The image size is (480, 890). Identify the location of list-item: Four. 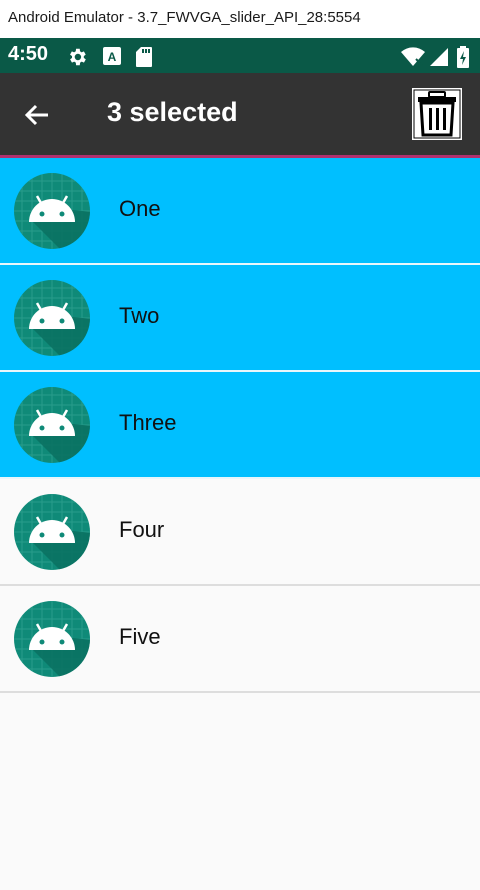
(240, 532).